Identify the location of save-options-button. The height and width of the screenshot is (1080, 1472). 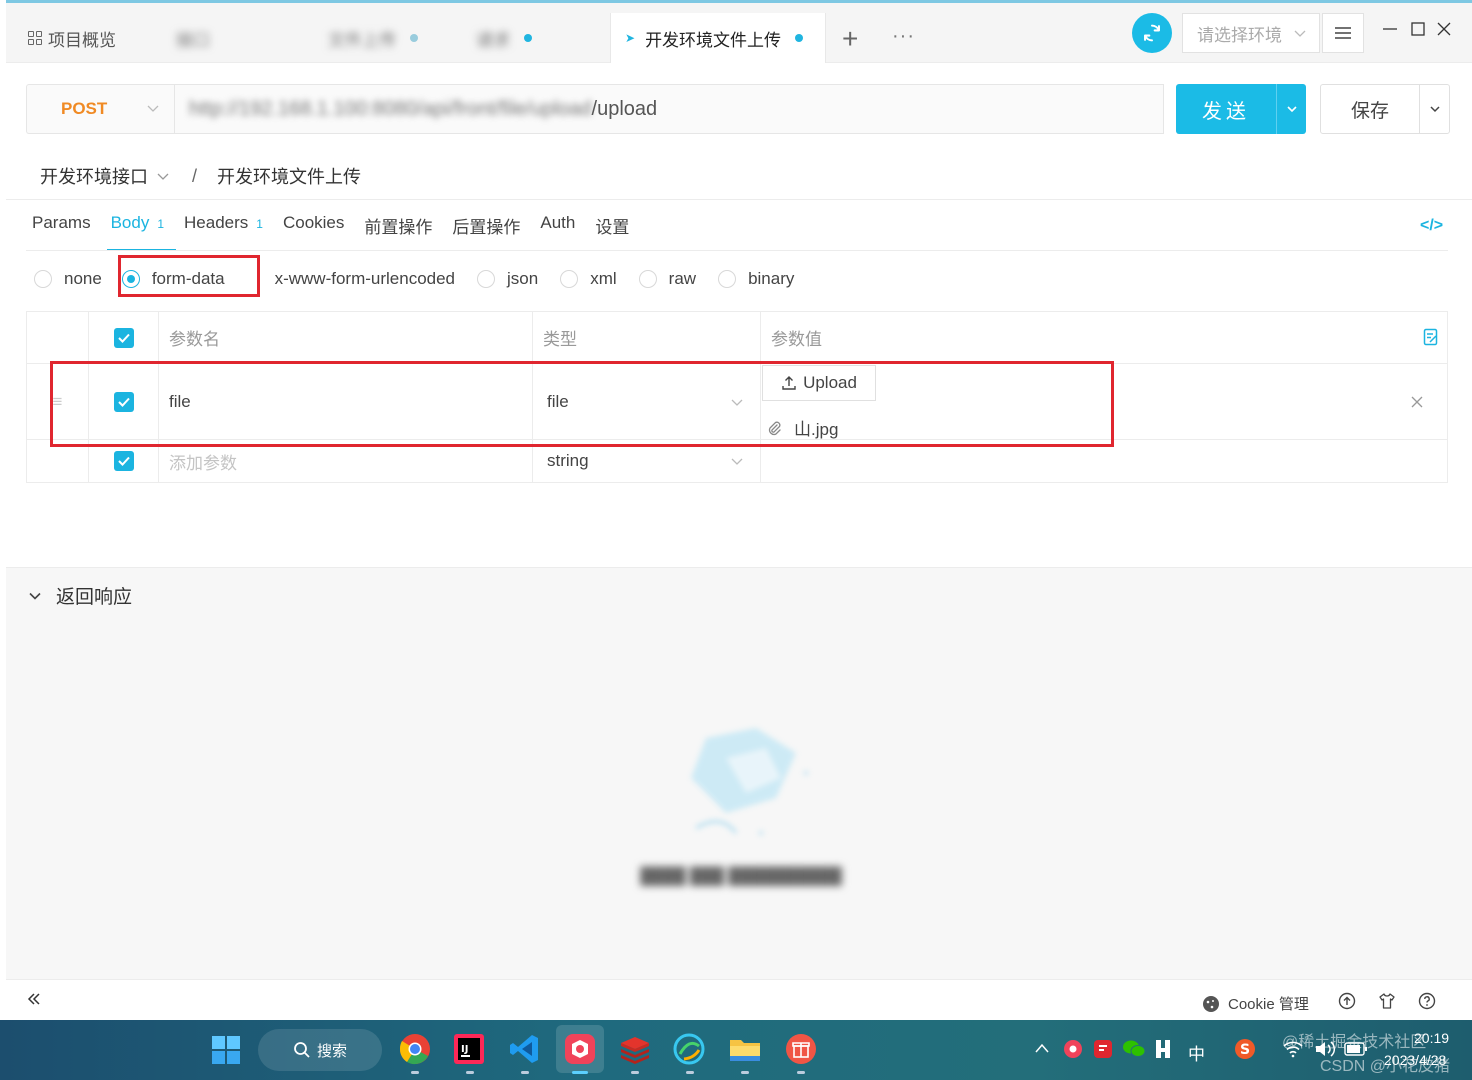
(1434, 109).